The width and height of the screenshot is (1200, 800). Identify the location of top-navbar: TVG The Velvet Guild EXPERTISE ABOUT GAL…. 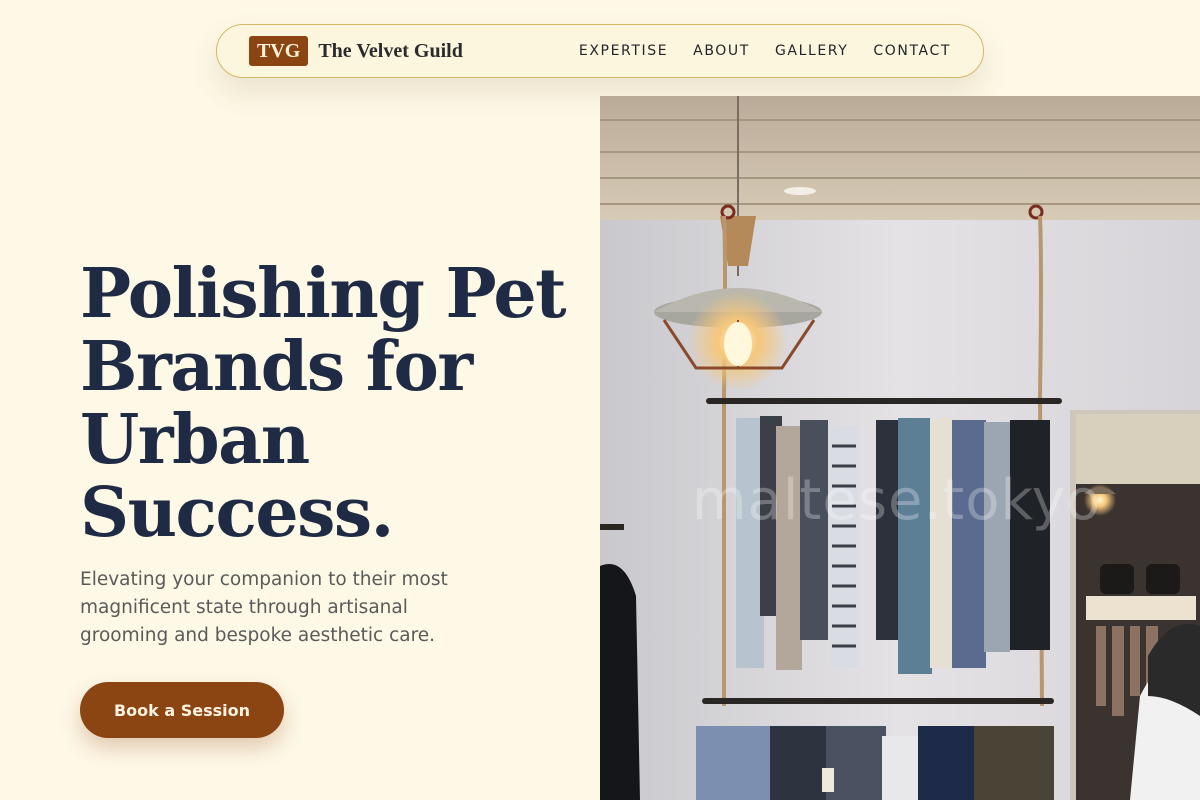
(600, 51).